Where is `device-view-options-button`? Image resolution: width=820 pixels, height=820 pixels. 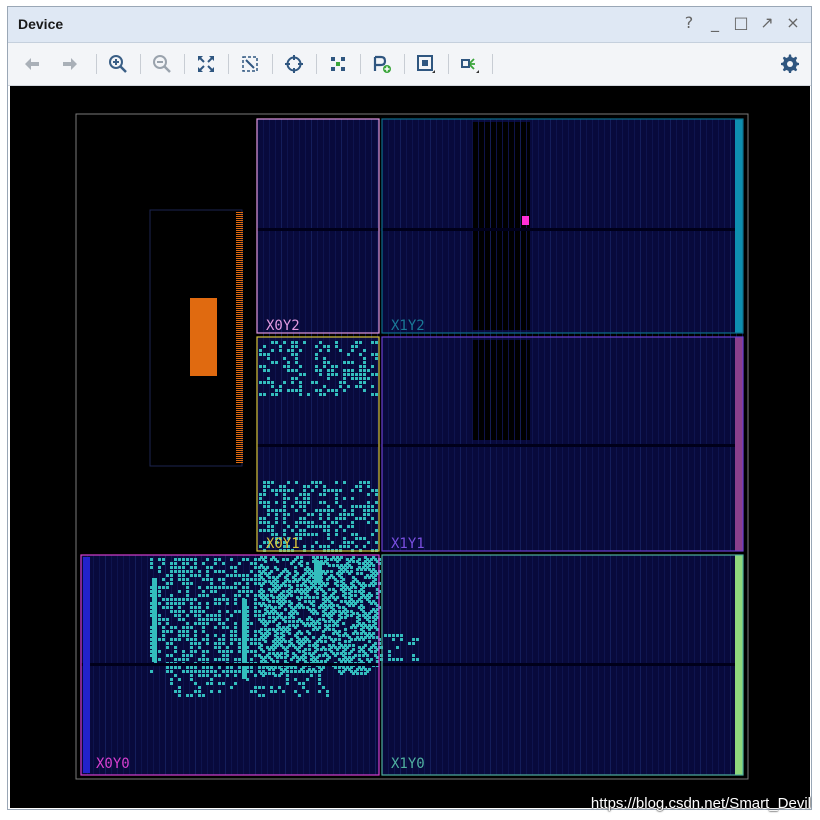
device-view-options-button is located at coordinates (426, 64).